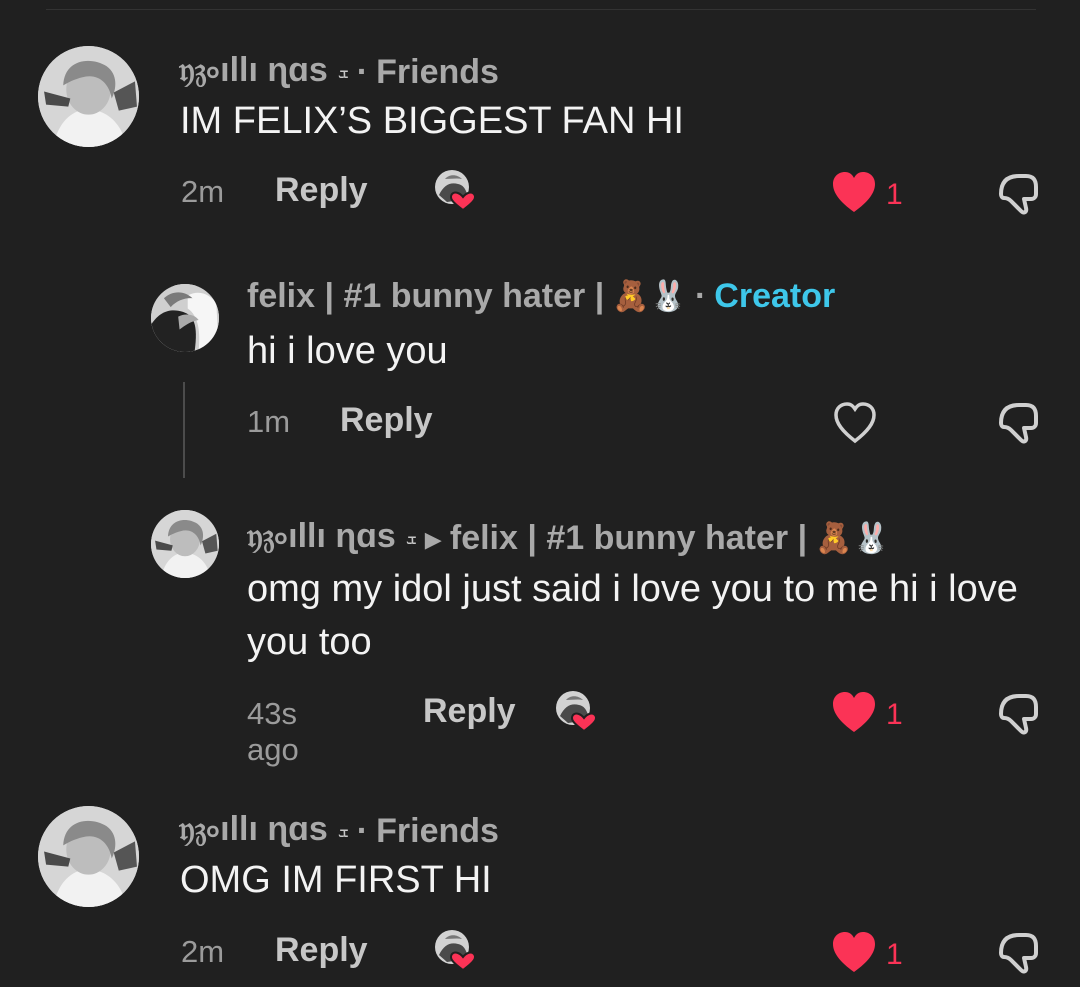  What do you see at coordinates (336, 880) in the screenshot?
I see `comment-text: OMG IM FIRST HI` at bounding box center [336, 880].